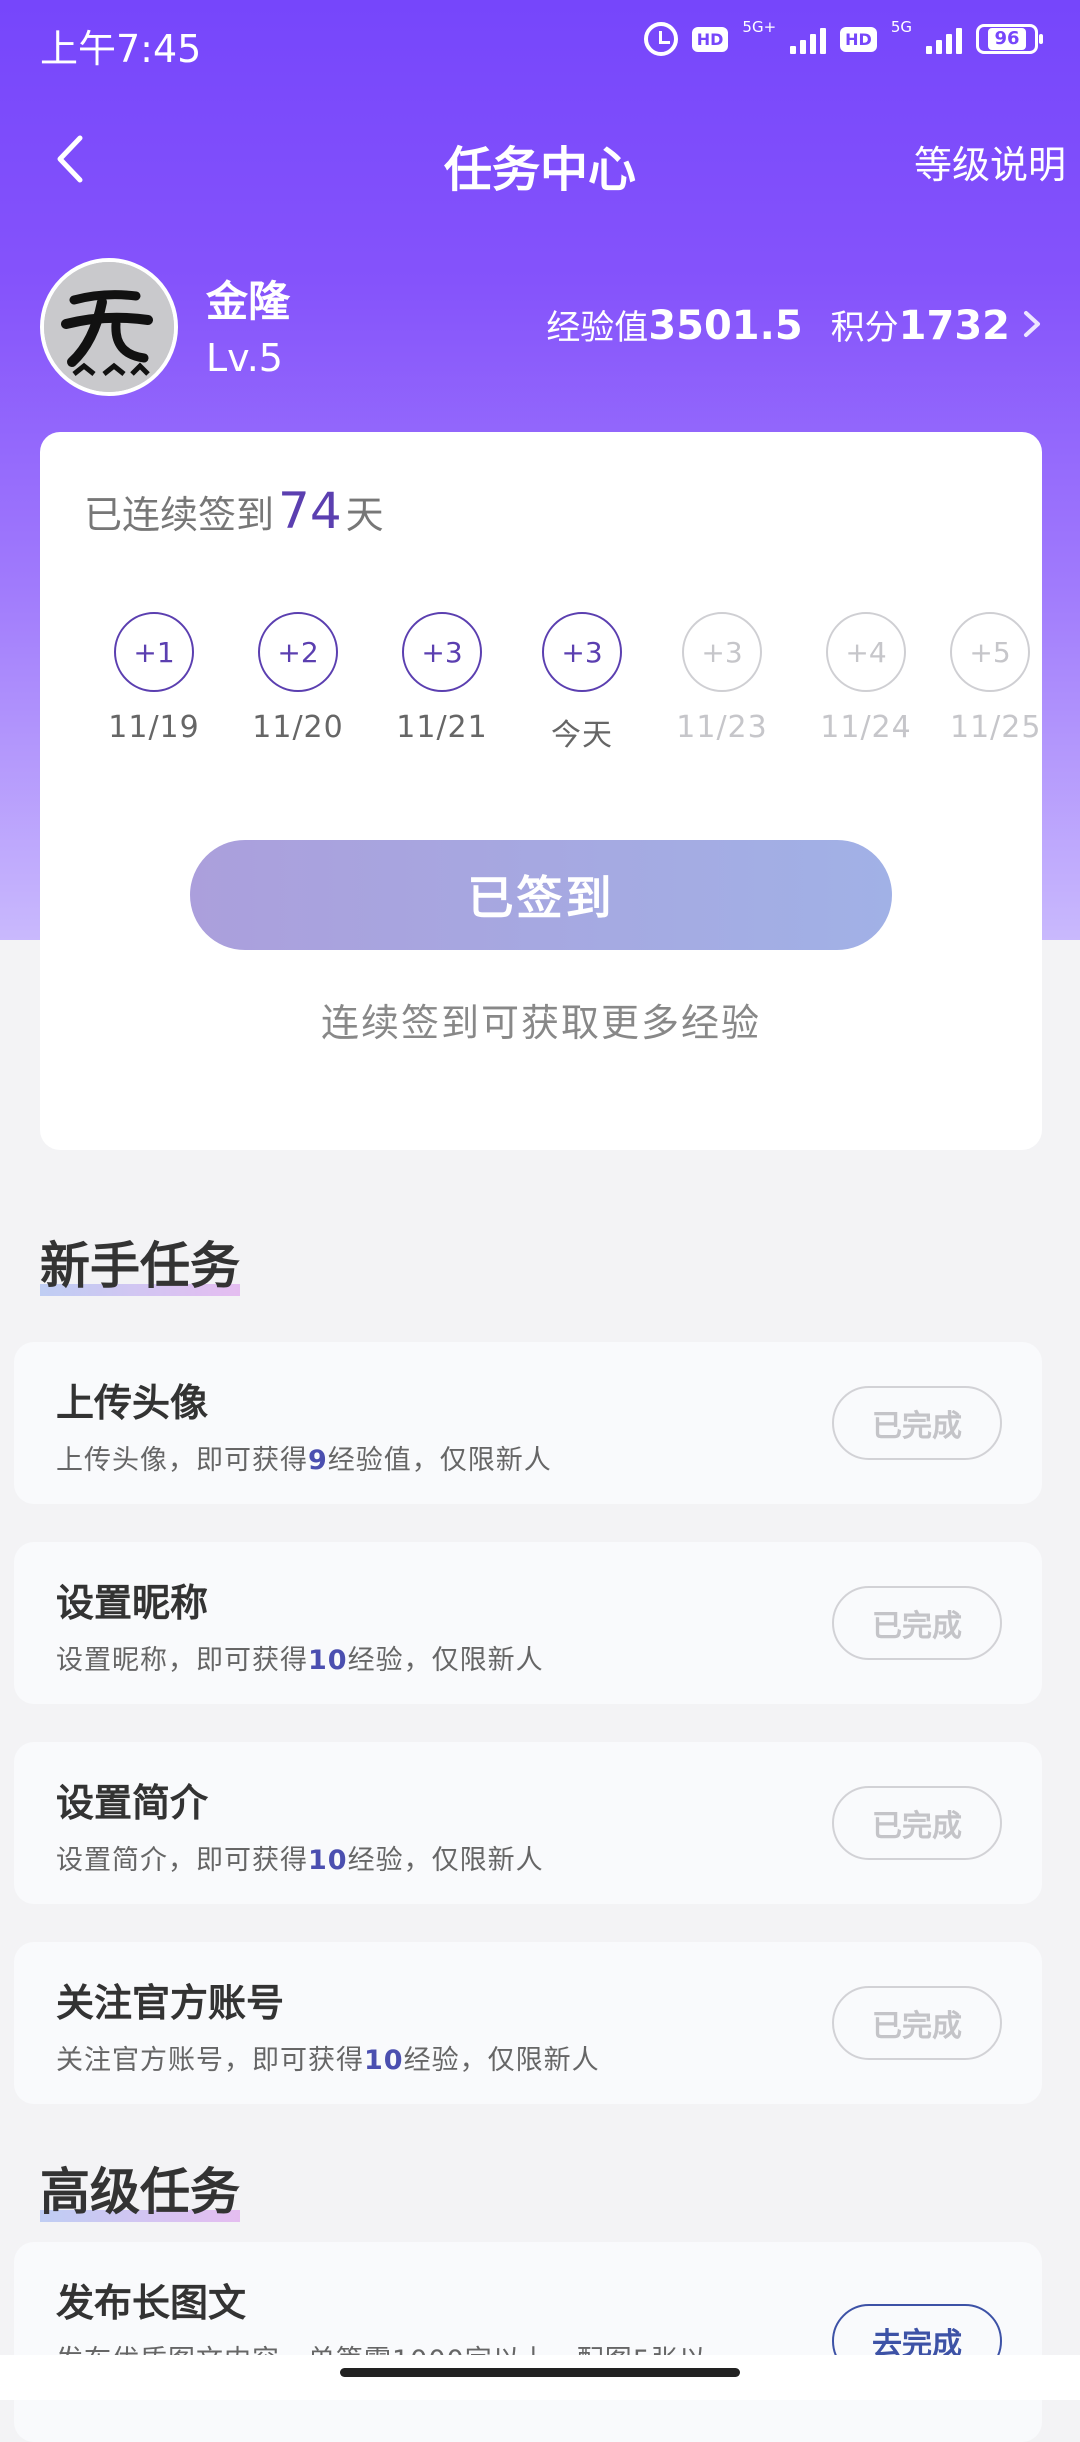  I want to click on task-name: 设置昵称, so click(132, 1603).